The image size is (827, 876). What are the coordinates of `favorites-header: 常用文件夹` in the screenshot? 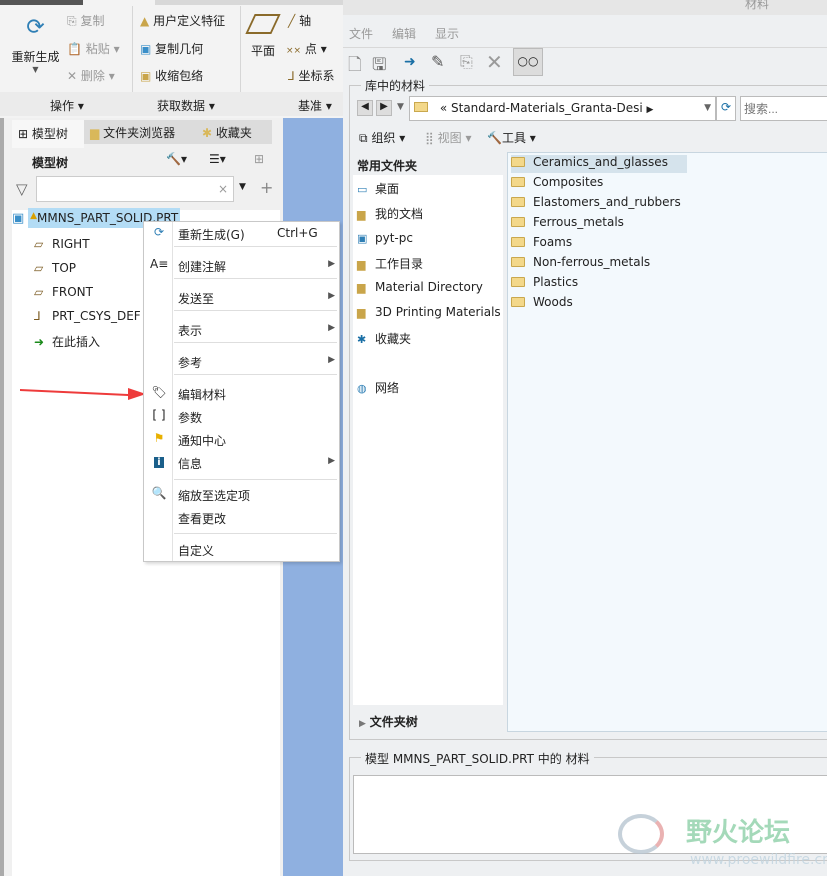 It's located at (387, 166).